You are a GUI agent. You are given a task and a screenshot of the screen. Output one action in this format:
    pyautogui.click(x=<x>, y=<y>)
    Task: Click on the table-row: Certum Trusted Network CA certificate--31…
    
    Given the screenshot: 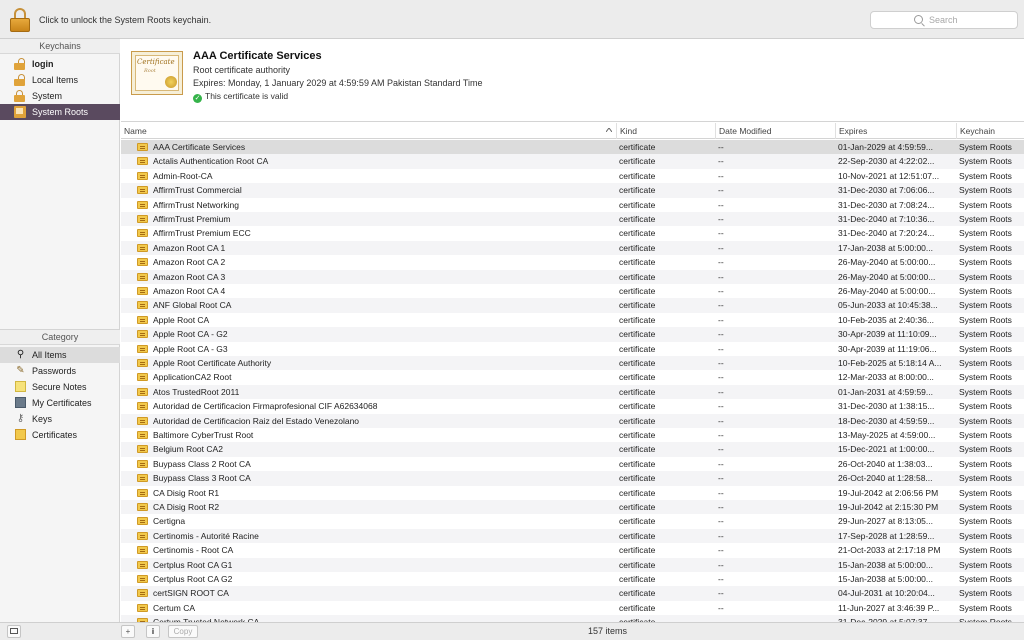 What is the action you would take?
    pyautogui.click(x=572, y=618)
    